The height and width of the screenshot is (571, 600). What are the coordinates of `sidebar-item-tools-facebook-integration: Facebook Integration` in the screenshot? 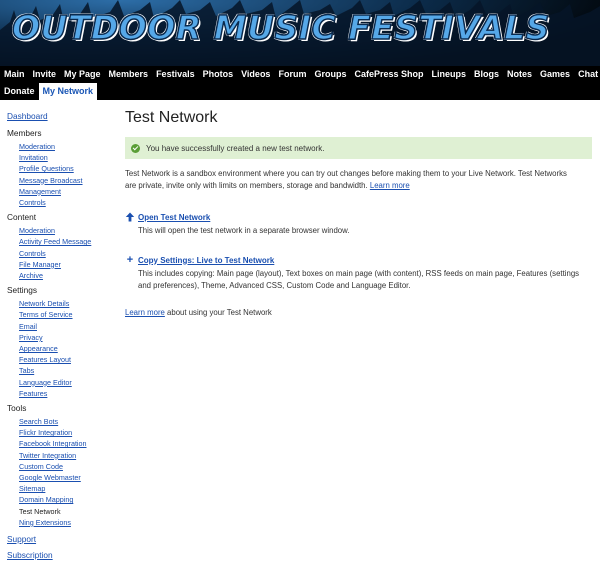 It's located at (62, 443).